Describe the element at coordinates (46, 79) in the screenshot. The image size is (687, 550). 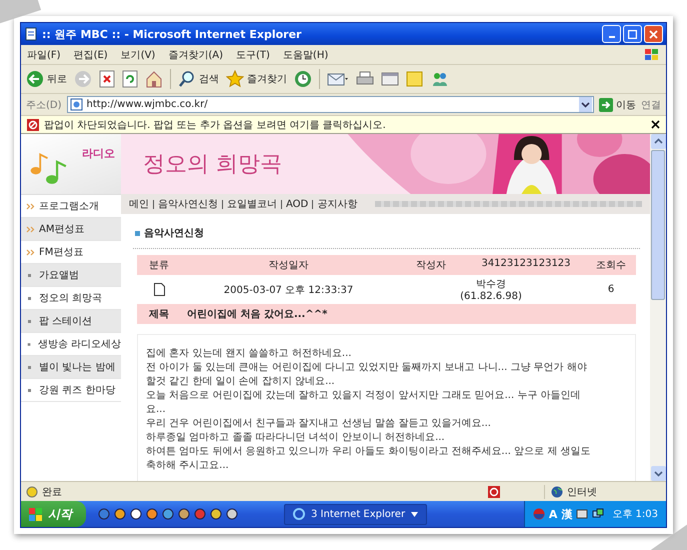
I see `back-button: 뒤로` at that location.